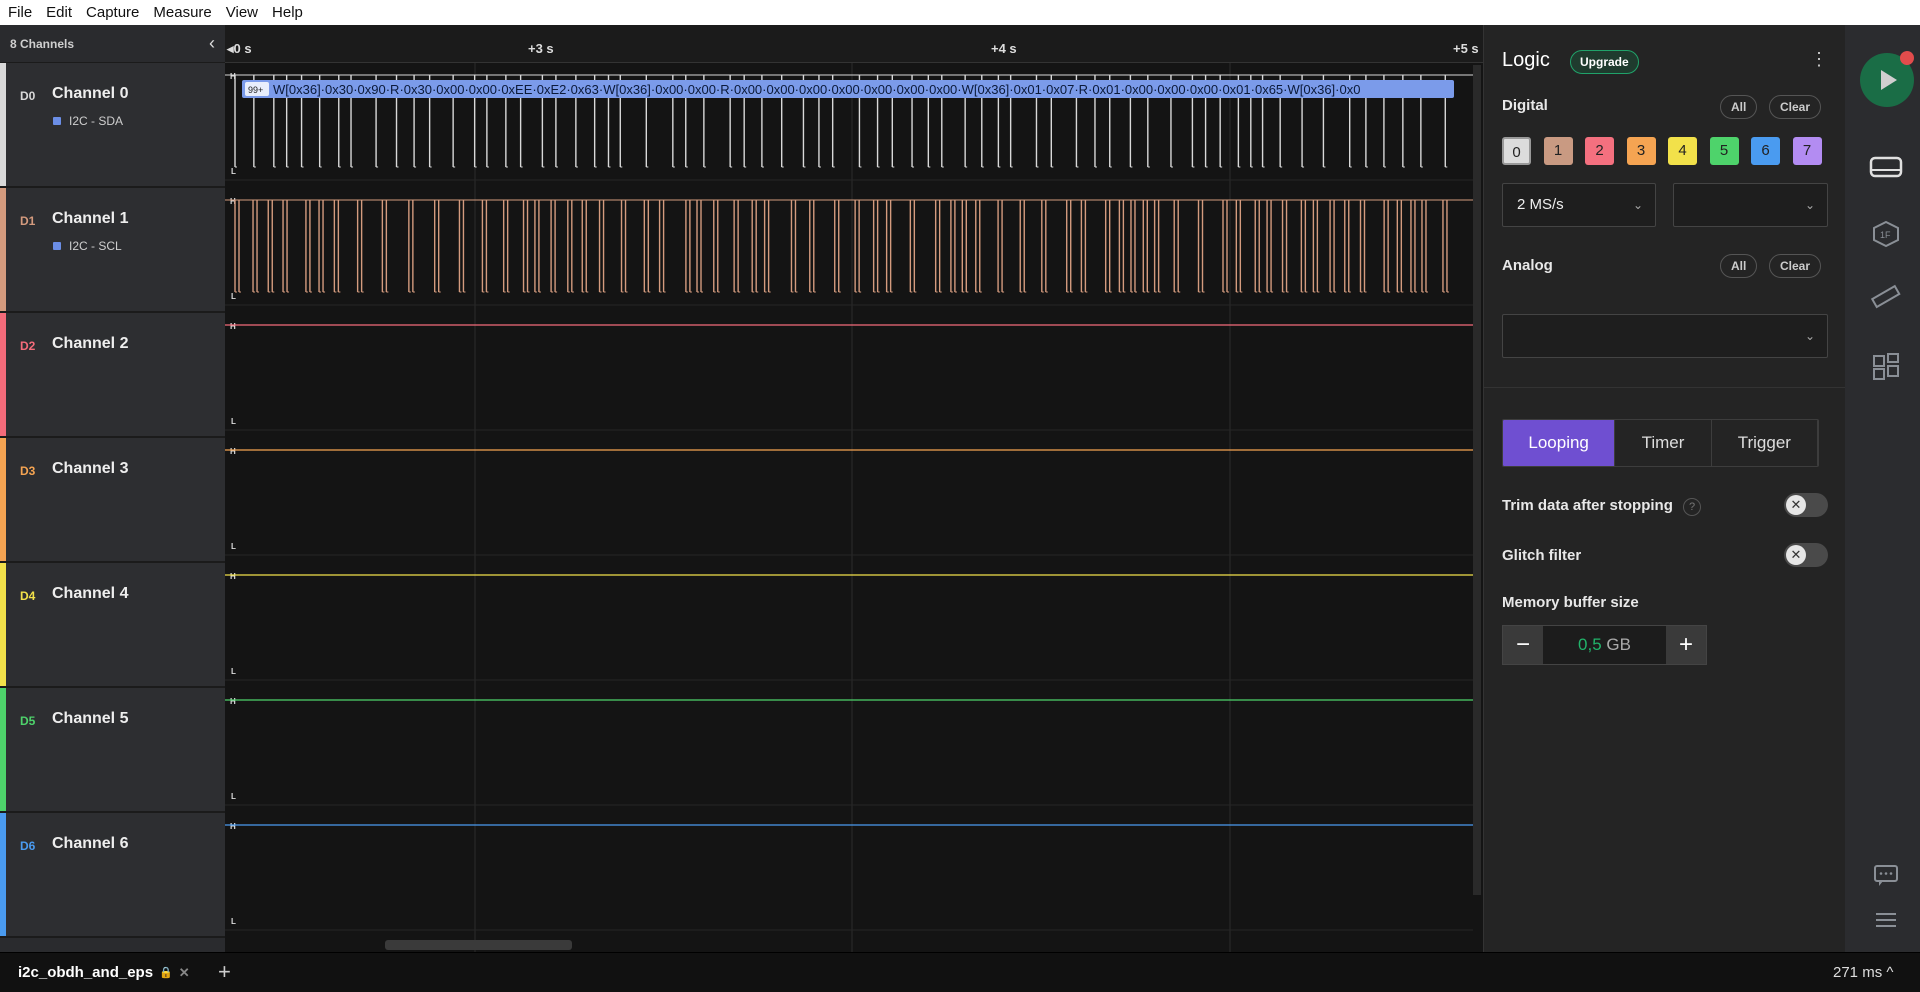  What do you see at coordinates (112, 625) in the screenshot?
I see `channel-row-4: D4 Channel 4` at bounding box center [112, 625].